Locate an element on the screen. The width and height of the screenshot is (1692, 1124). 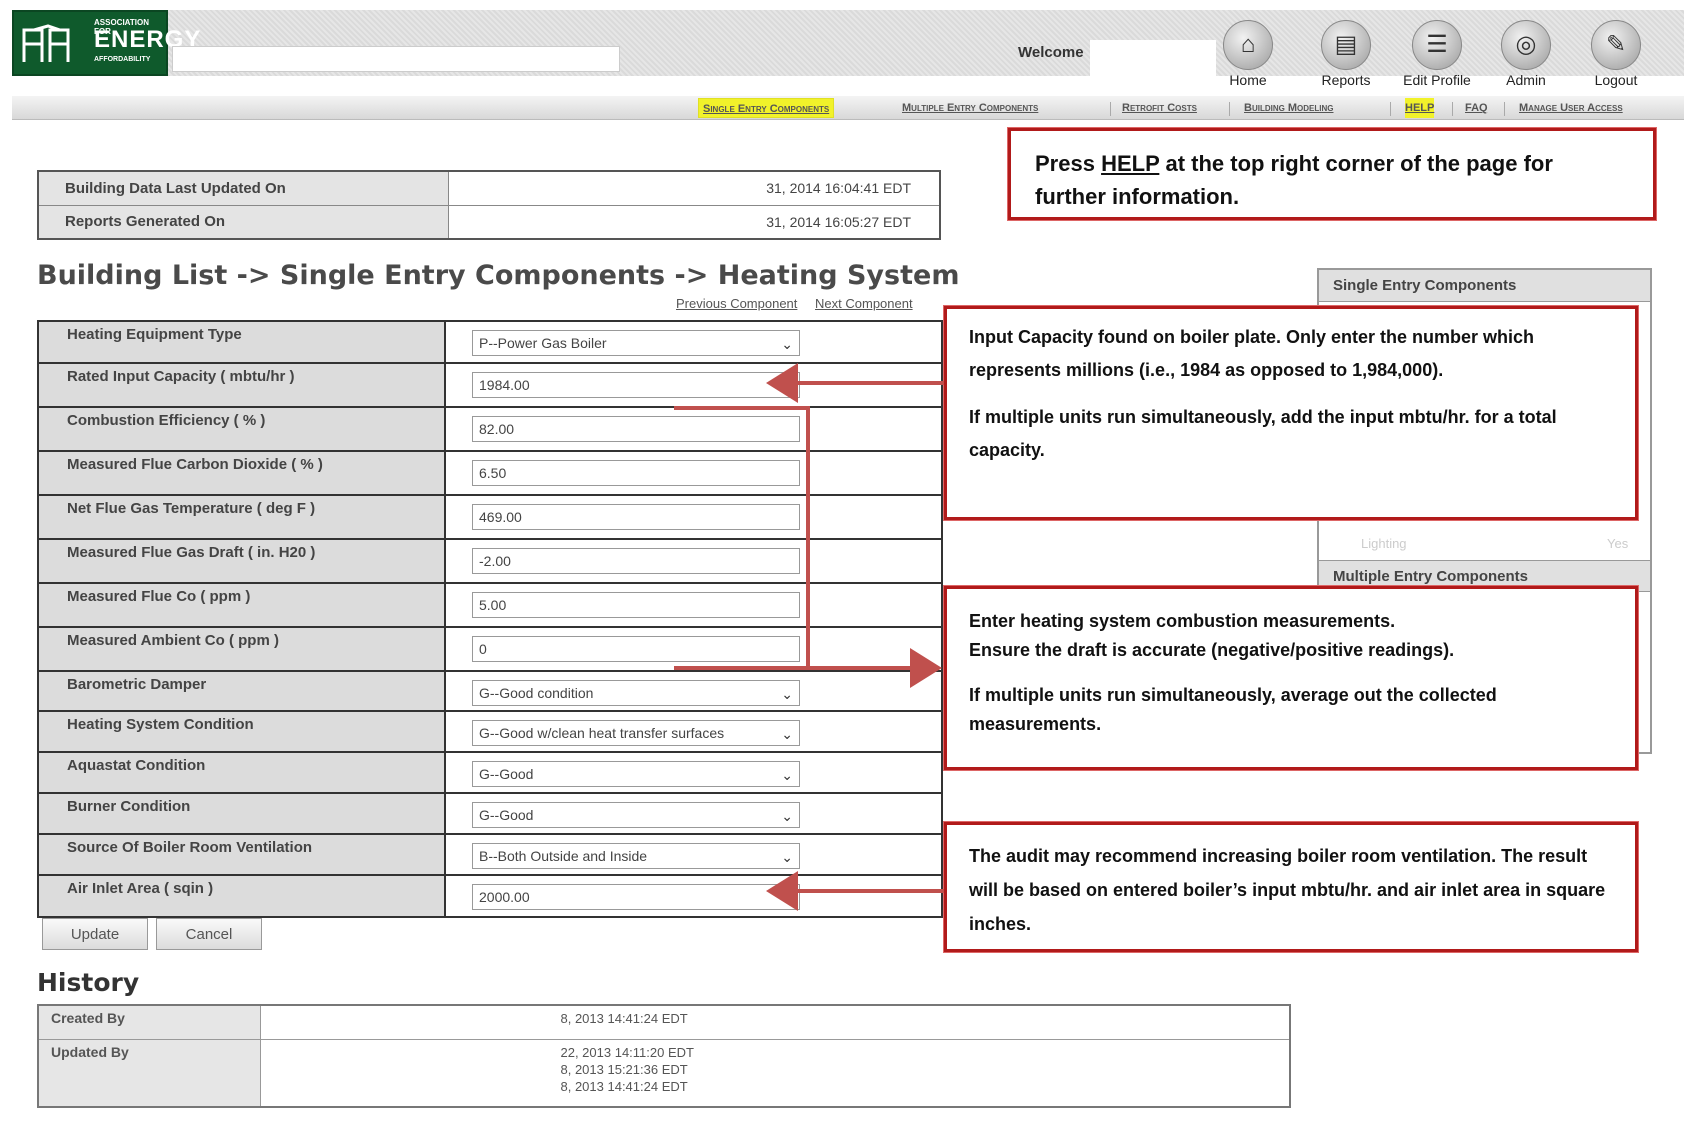
table-row: Created By 8, 2013 14:41:24 EDT is located at coordinates (664, 1022).